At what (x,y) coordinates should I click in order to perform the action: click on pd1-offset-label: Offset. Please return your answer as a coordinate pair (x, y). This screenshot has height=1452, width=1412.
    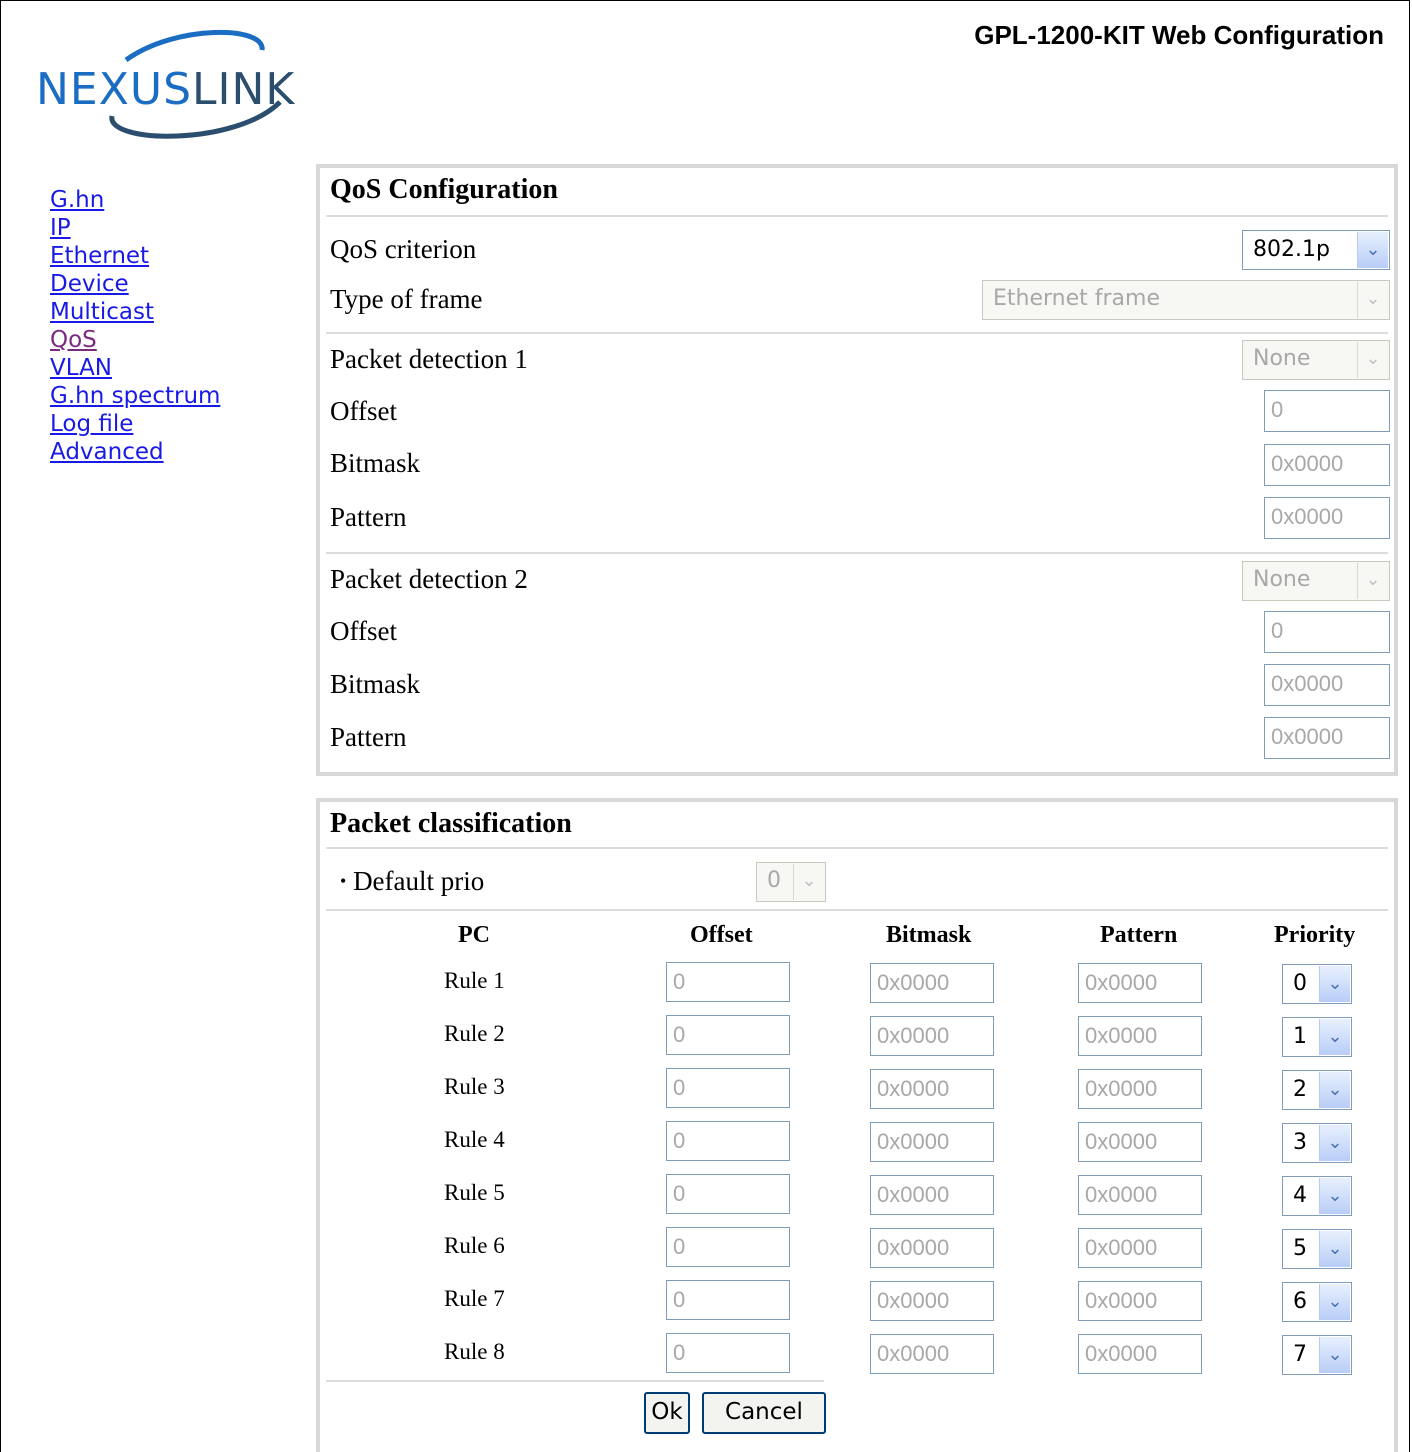
    Looking at the image, I should click on (363, 411).